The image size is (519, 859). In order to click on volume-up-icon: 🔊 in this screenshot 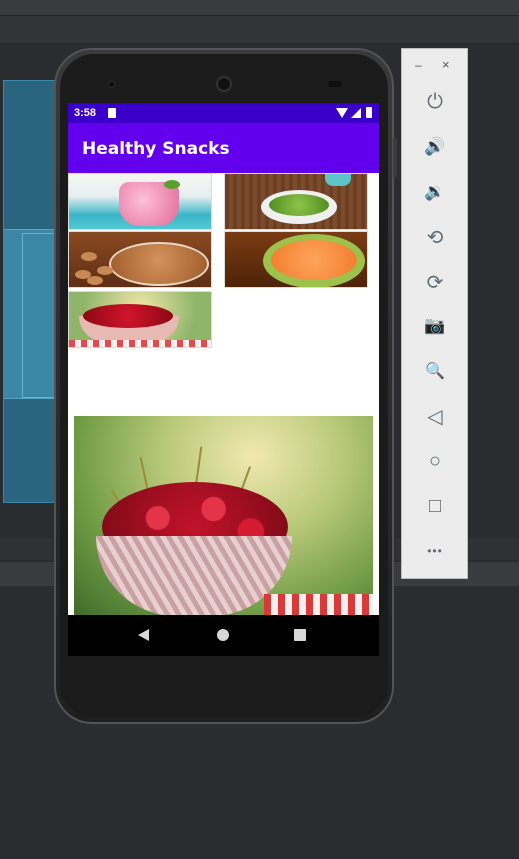, I will do `click(435, 147)`.